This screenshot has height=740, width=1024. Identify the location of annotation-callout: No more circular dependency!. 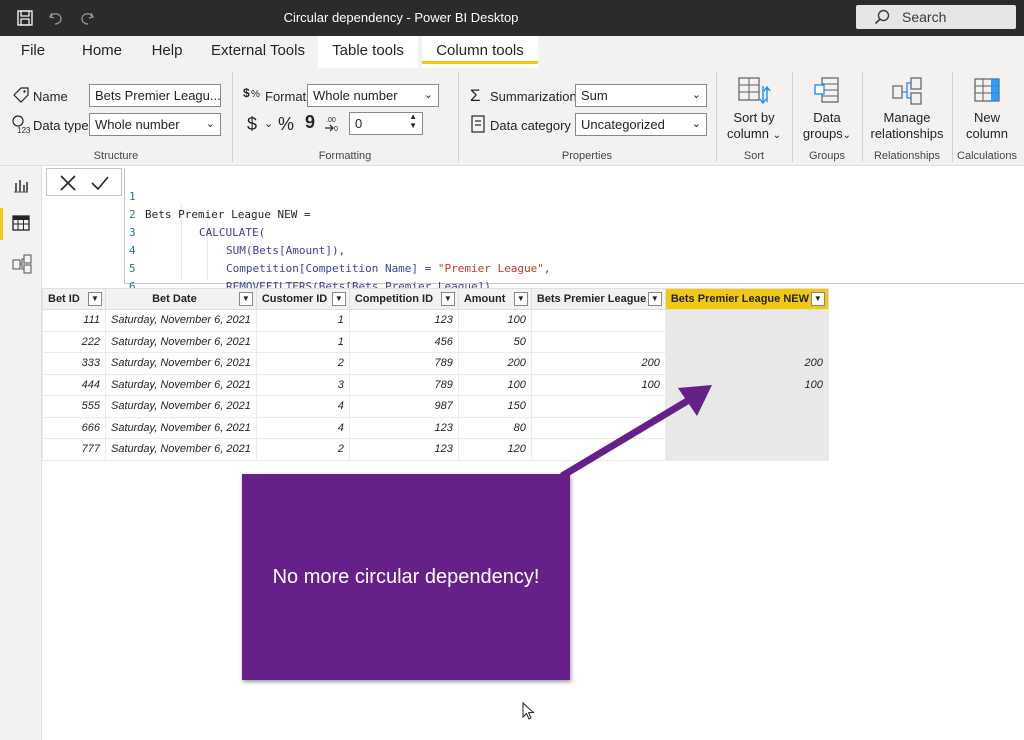
(406, 577).